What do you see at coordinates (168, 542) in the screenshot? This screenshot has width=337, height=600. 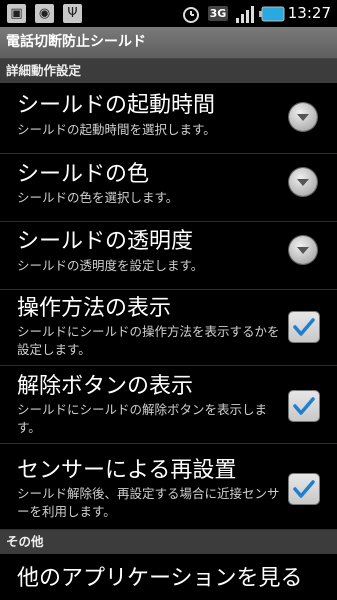 I see `section-header-other: その他` at bounding box center [168, 542].